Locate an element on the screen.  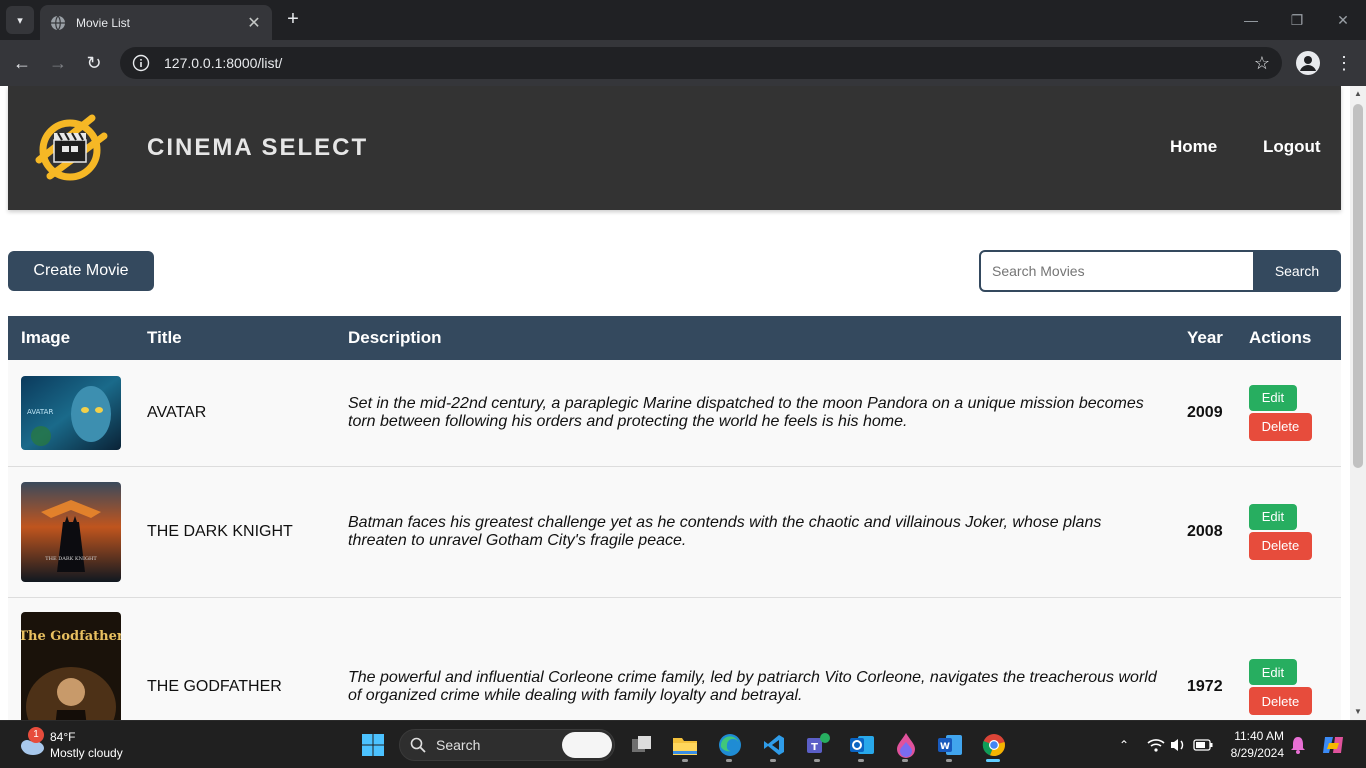
image-cell: AVATAR is located at coordinates (71, 413).